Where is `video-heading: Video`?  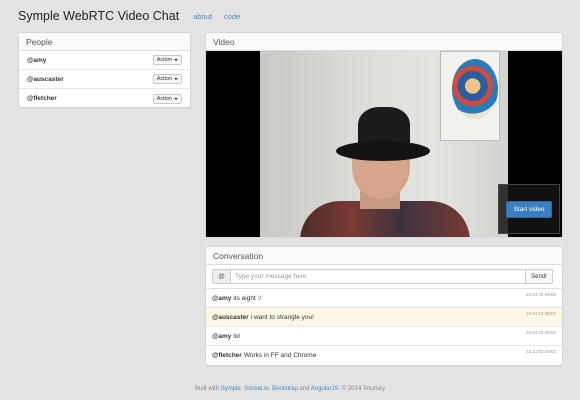 video-heading: Video is located at coordinates (384, 42).